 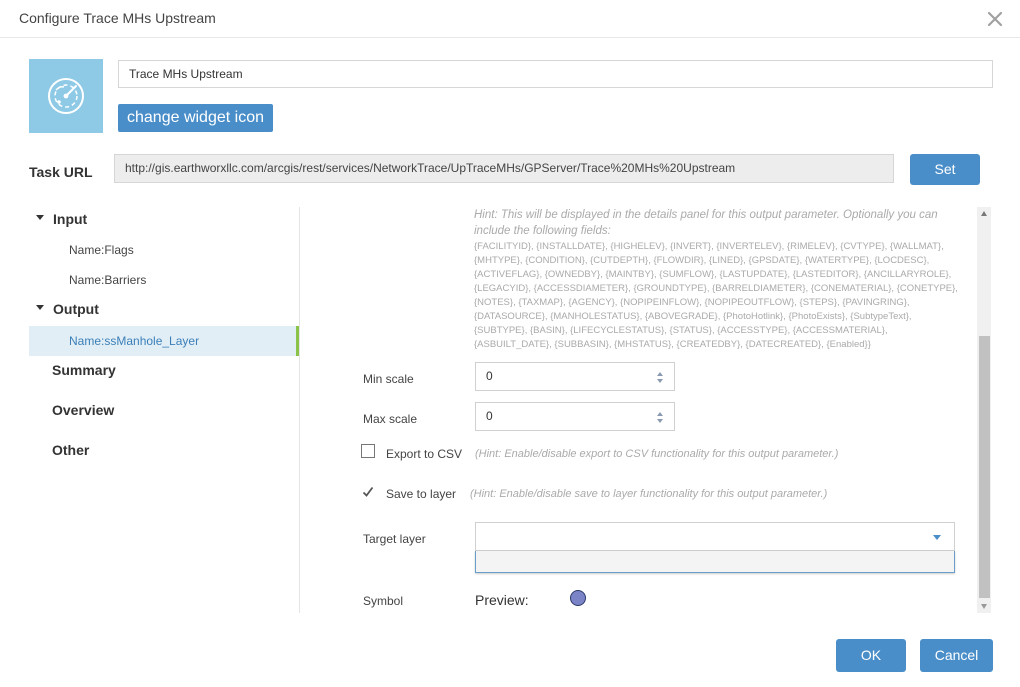 What do you see at coordinates (984, 213) in the screenshot?
I see `scroll-up-icon` at bounding box center [984, 213].